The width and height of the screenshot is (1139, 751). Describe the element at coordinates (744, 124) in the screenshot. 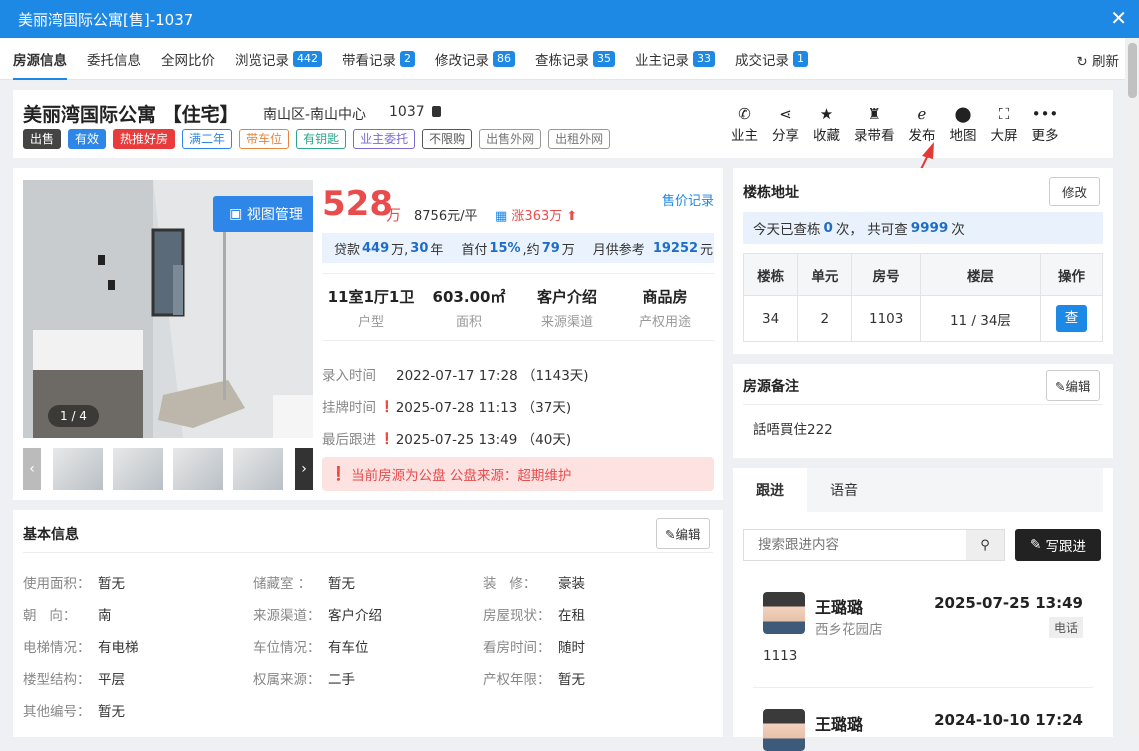

I see `action-phone: ✆ 业主` at that location.